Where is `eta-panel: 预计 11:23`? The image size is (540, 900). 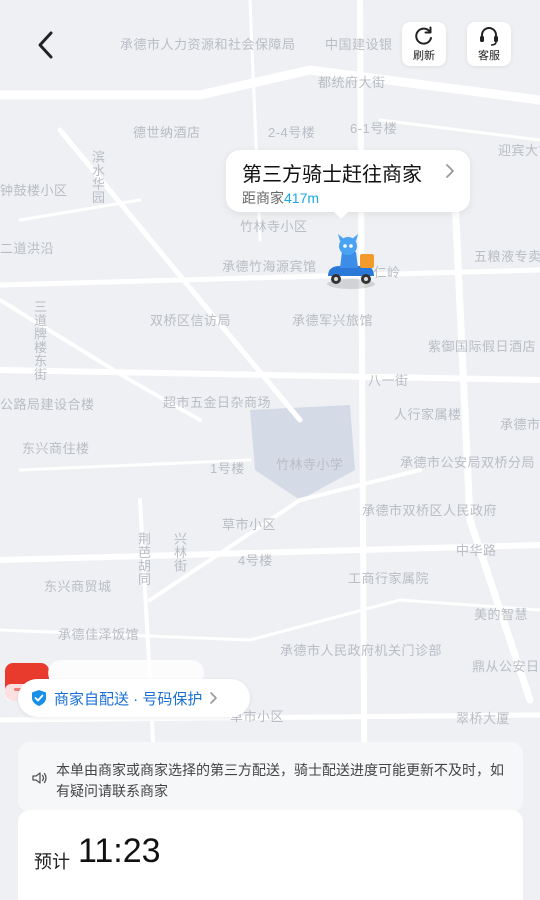 eta-panel: 预计 11:23 is located at coordinates (270, 855).